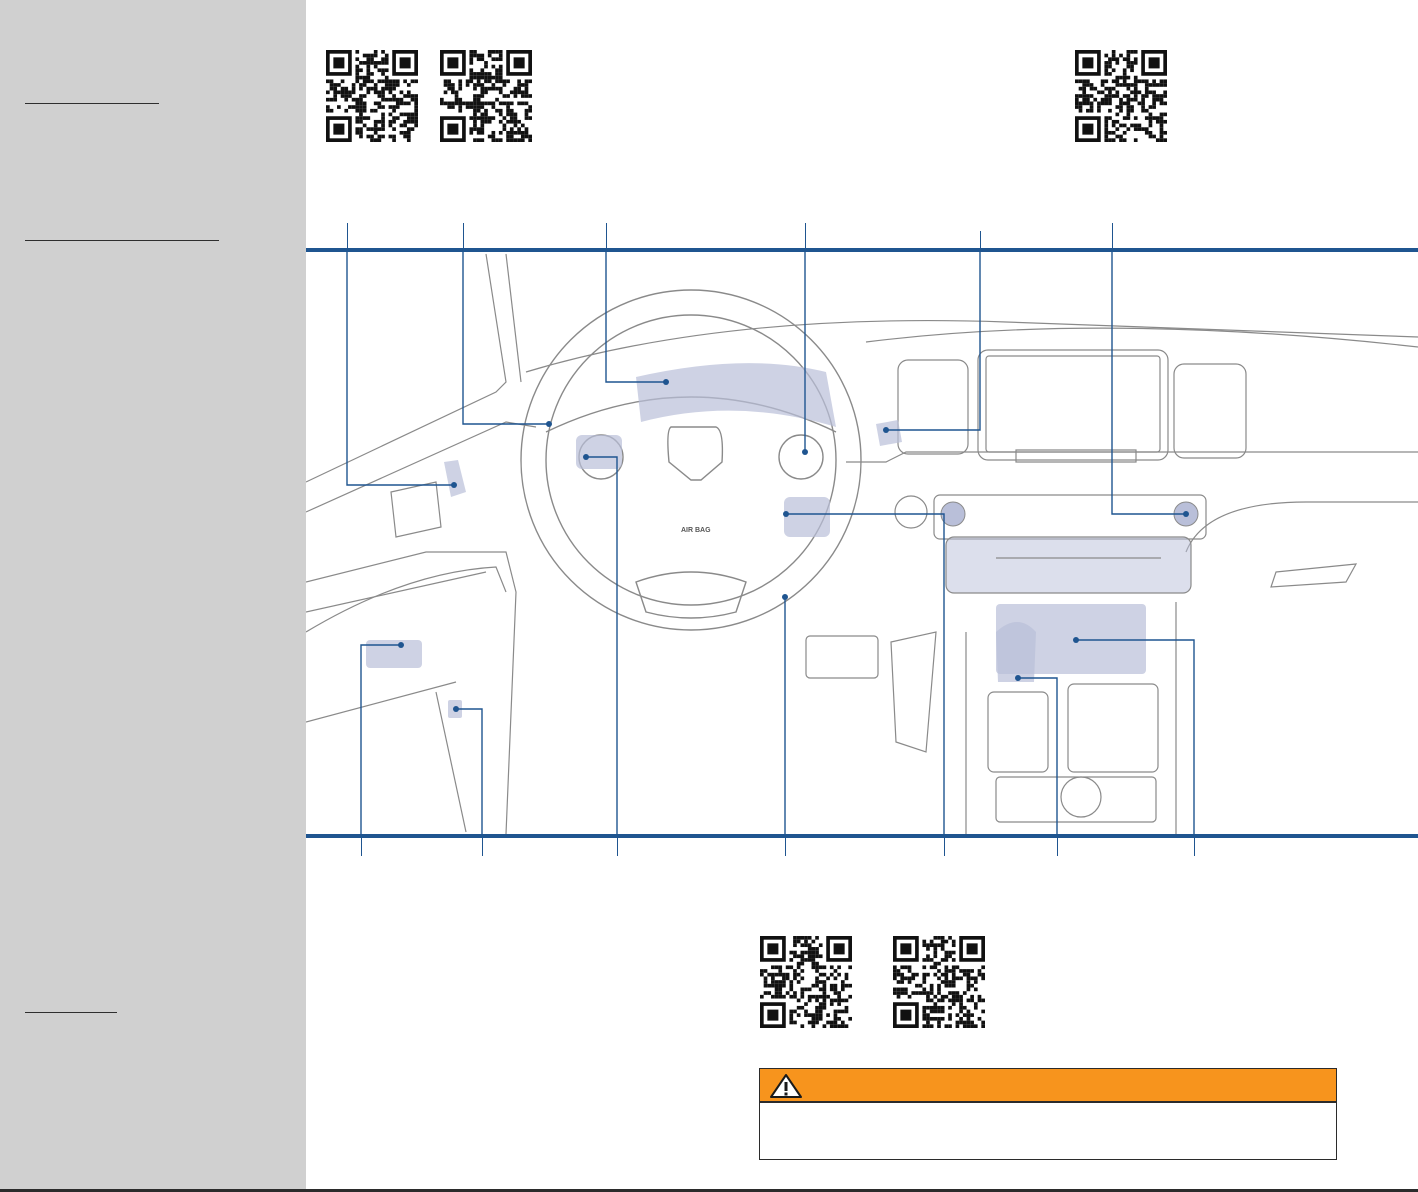 The height and width of the screenshot is (1192, 1418). What do you see at coordinates (1048, 1086) in the screenshot?
I see `warning-header` at bounding box center [1048, 1086].